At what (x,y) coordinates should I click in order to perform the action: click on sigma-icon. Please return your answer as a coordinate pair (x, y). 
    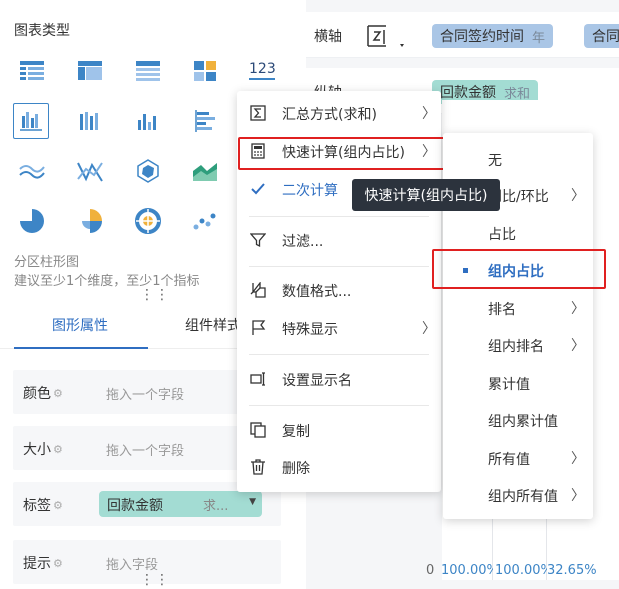
    Looking at the image, I should click on (258, 113).